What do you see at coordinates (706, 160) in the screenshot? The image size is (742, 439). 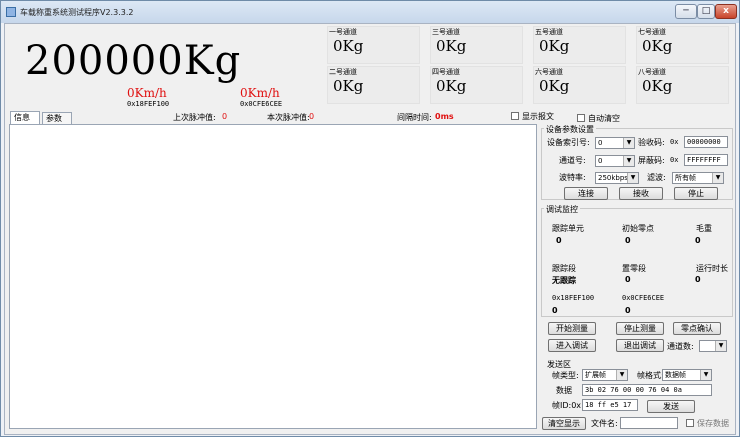 I see `mask-code-input: FFFFFFFF` at bounding box center [706, 160].